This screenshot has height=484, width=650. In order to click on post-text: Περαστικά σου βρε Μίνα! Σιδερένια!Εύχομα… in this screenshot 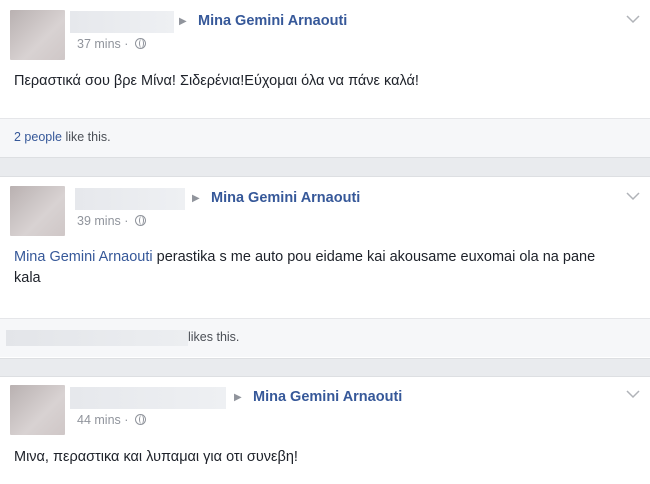, I will do `click(216, 81)`.